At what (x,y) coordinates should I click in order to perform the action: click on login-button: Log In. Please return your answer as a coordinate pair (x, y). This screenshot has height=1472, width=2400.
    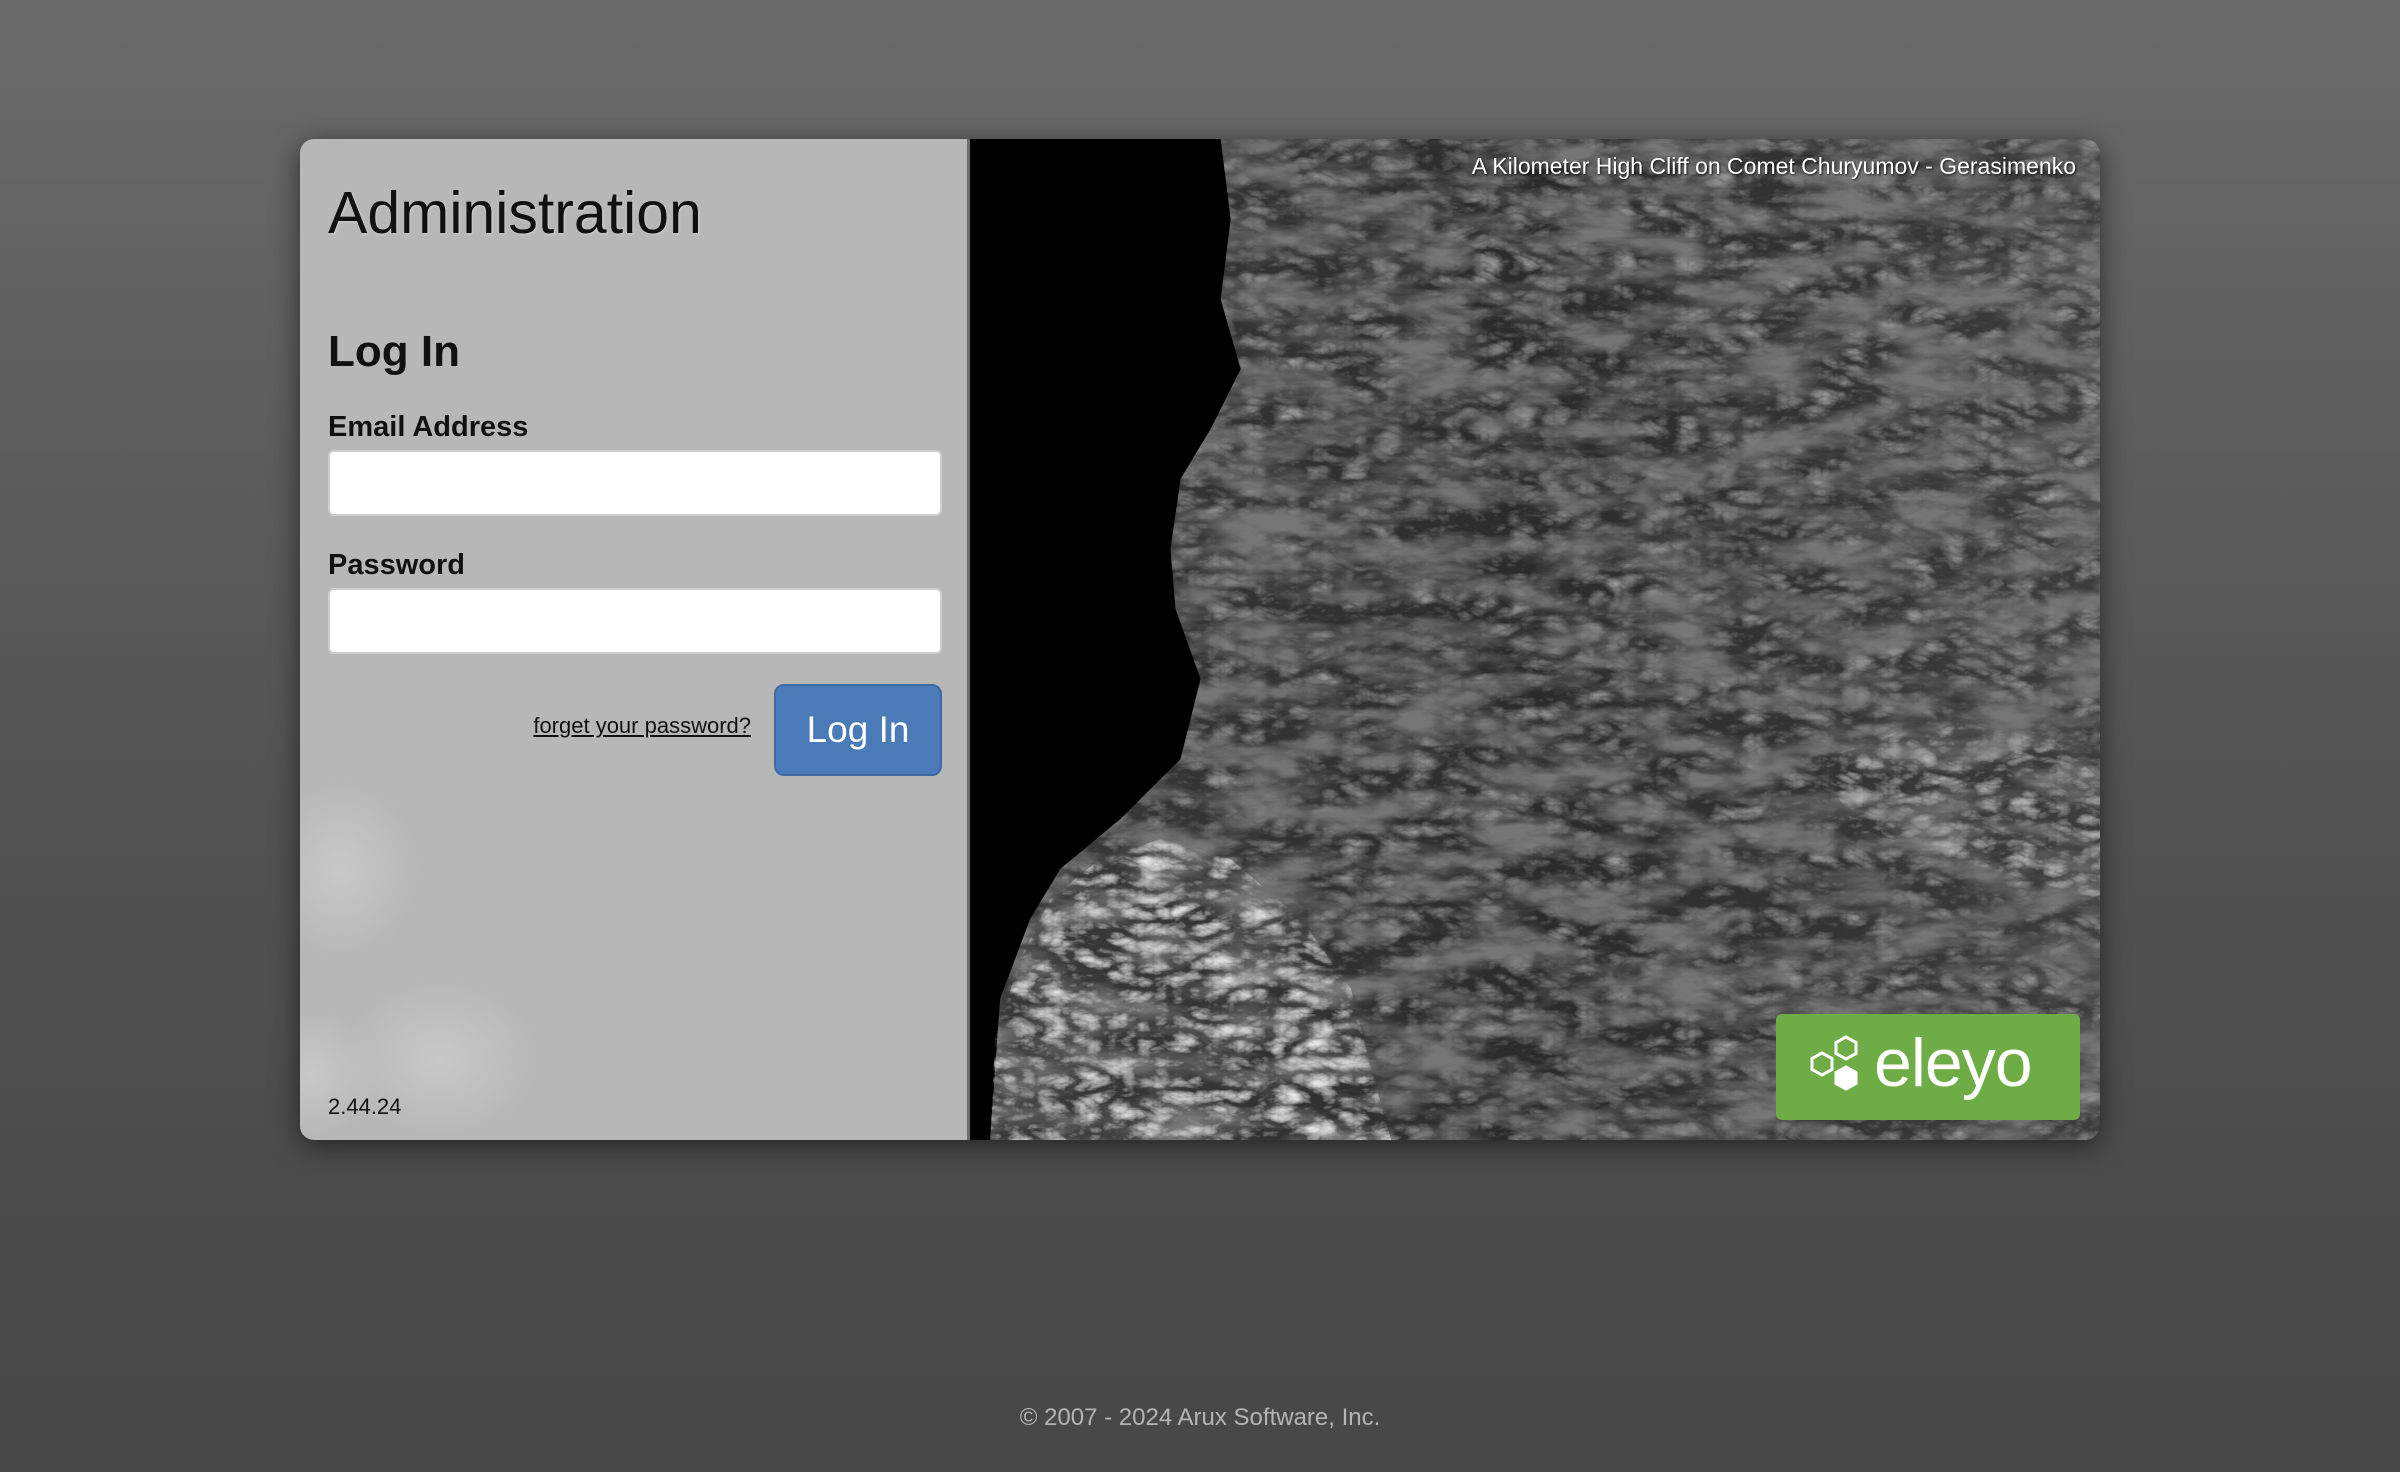
    Looking at the image, I should click on (858, 730).